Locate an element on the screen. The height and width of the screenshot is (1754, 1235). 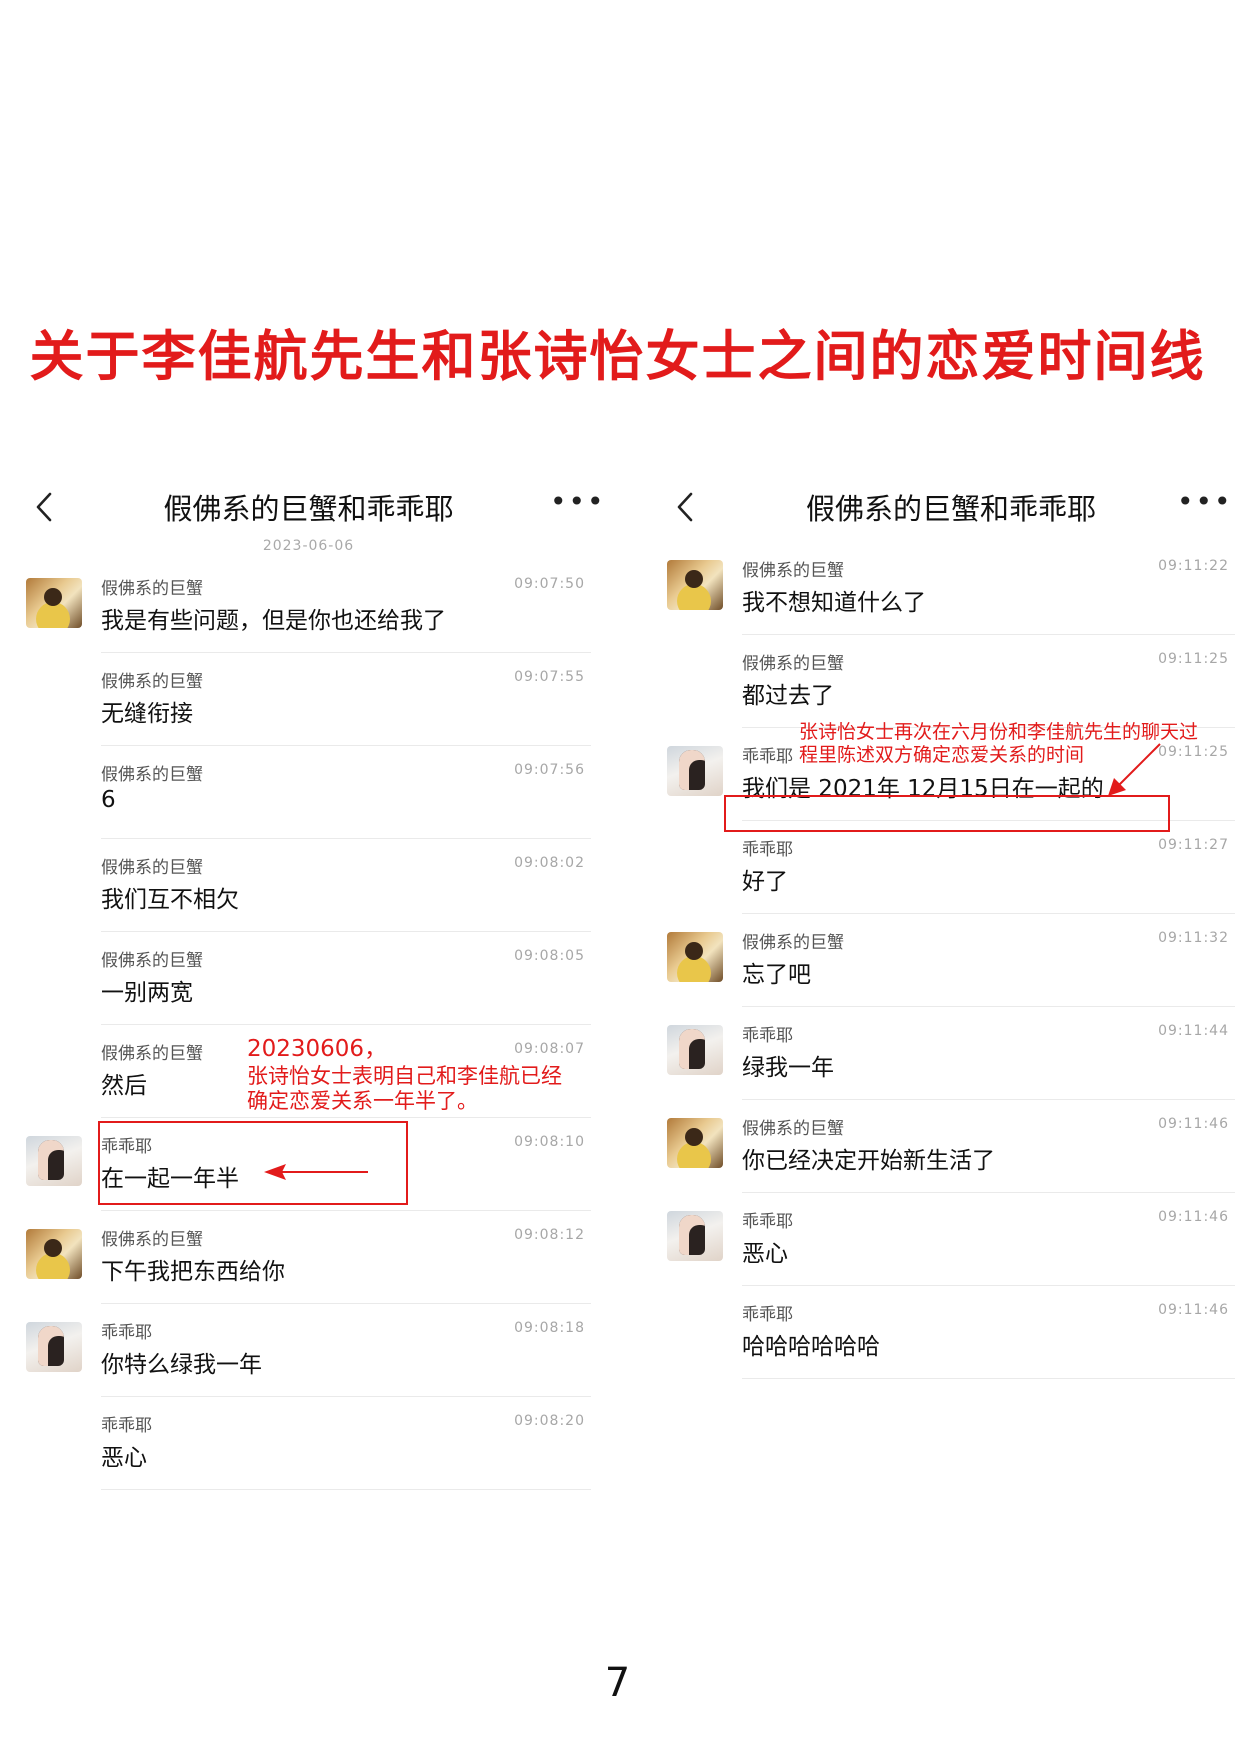
highlight-box is located at coordinates (947, 813).